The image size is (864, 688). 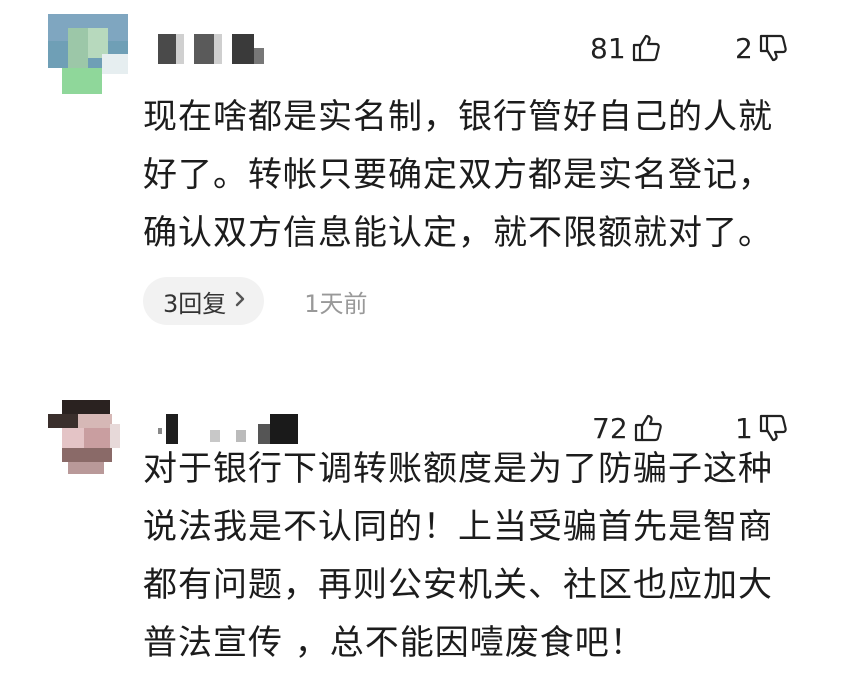 What do you see at coordinates (458, 233) in the screenshot?
I see `comment-line: 确认双方信息能认定，就不限额就对了。` at bounding box center [458, 233].